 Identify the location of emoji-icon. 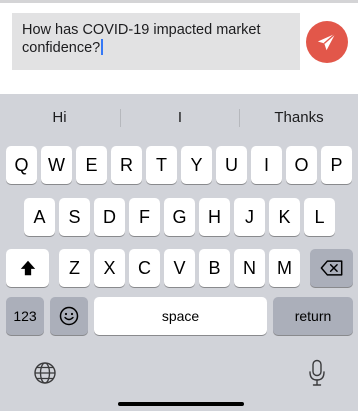
(69, 316).